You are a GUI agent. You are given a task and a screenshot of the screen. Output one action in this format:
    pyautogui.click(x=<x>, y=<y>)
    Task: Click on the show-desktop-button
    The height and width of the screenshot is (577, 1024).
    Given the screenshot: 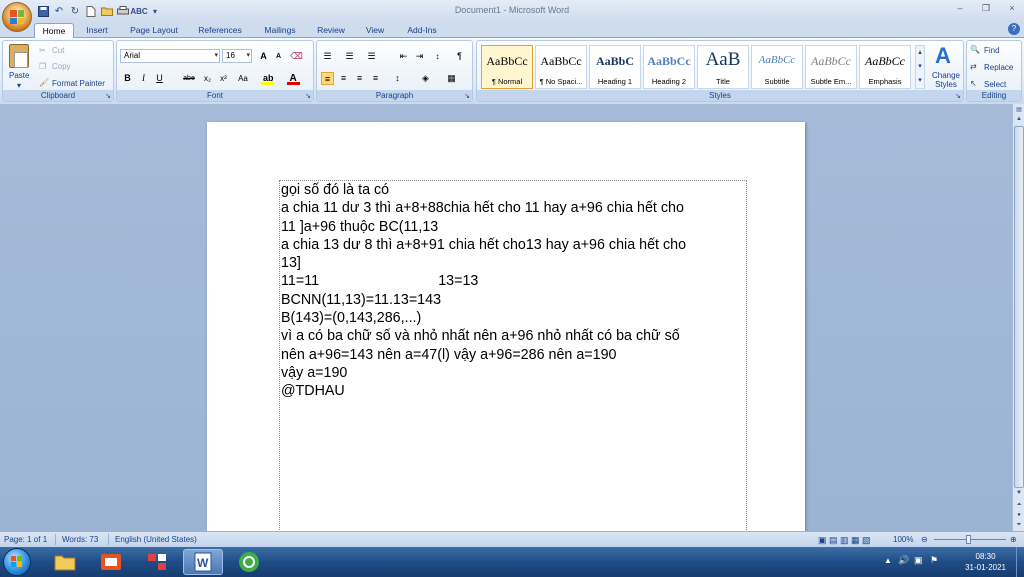 What is the action you would take?
    pyautogui.click(x=1020, y=562)
    